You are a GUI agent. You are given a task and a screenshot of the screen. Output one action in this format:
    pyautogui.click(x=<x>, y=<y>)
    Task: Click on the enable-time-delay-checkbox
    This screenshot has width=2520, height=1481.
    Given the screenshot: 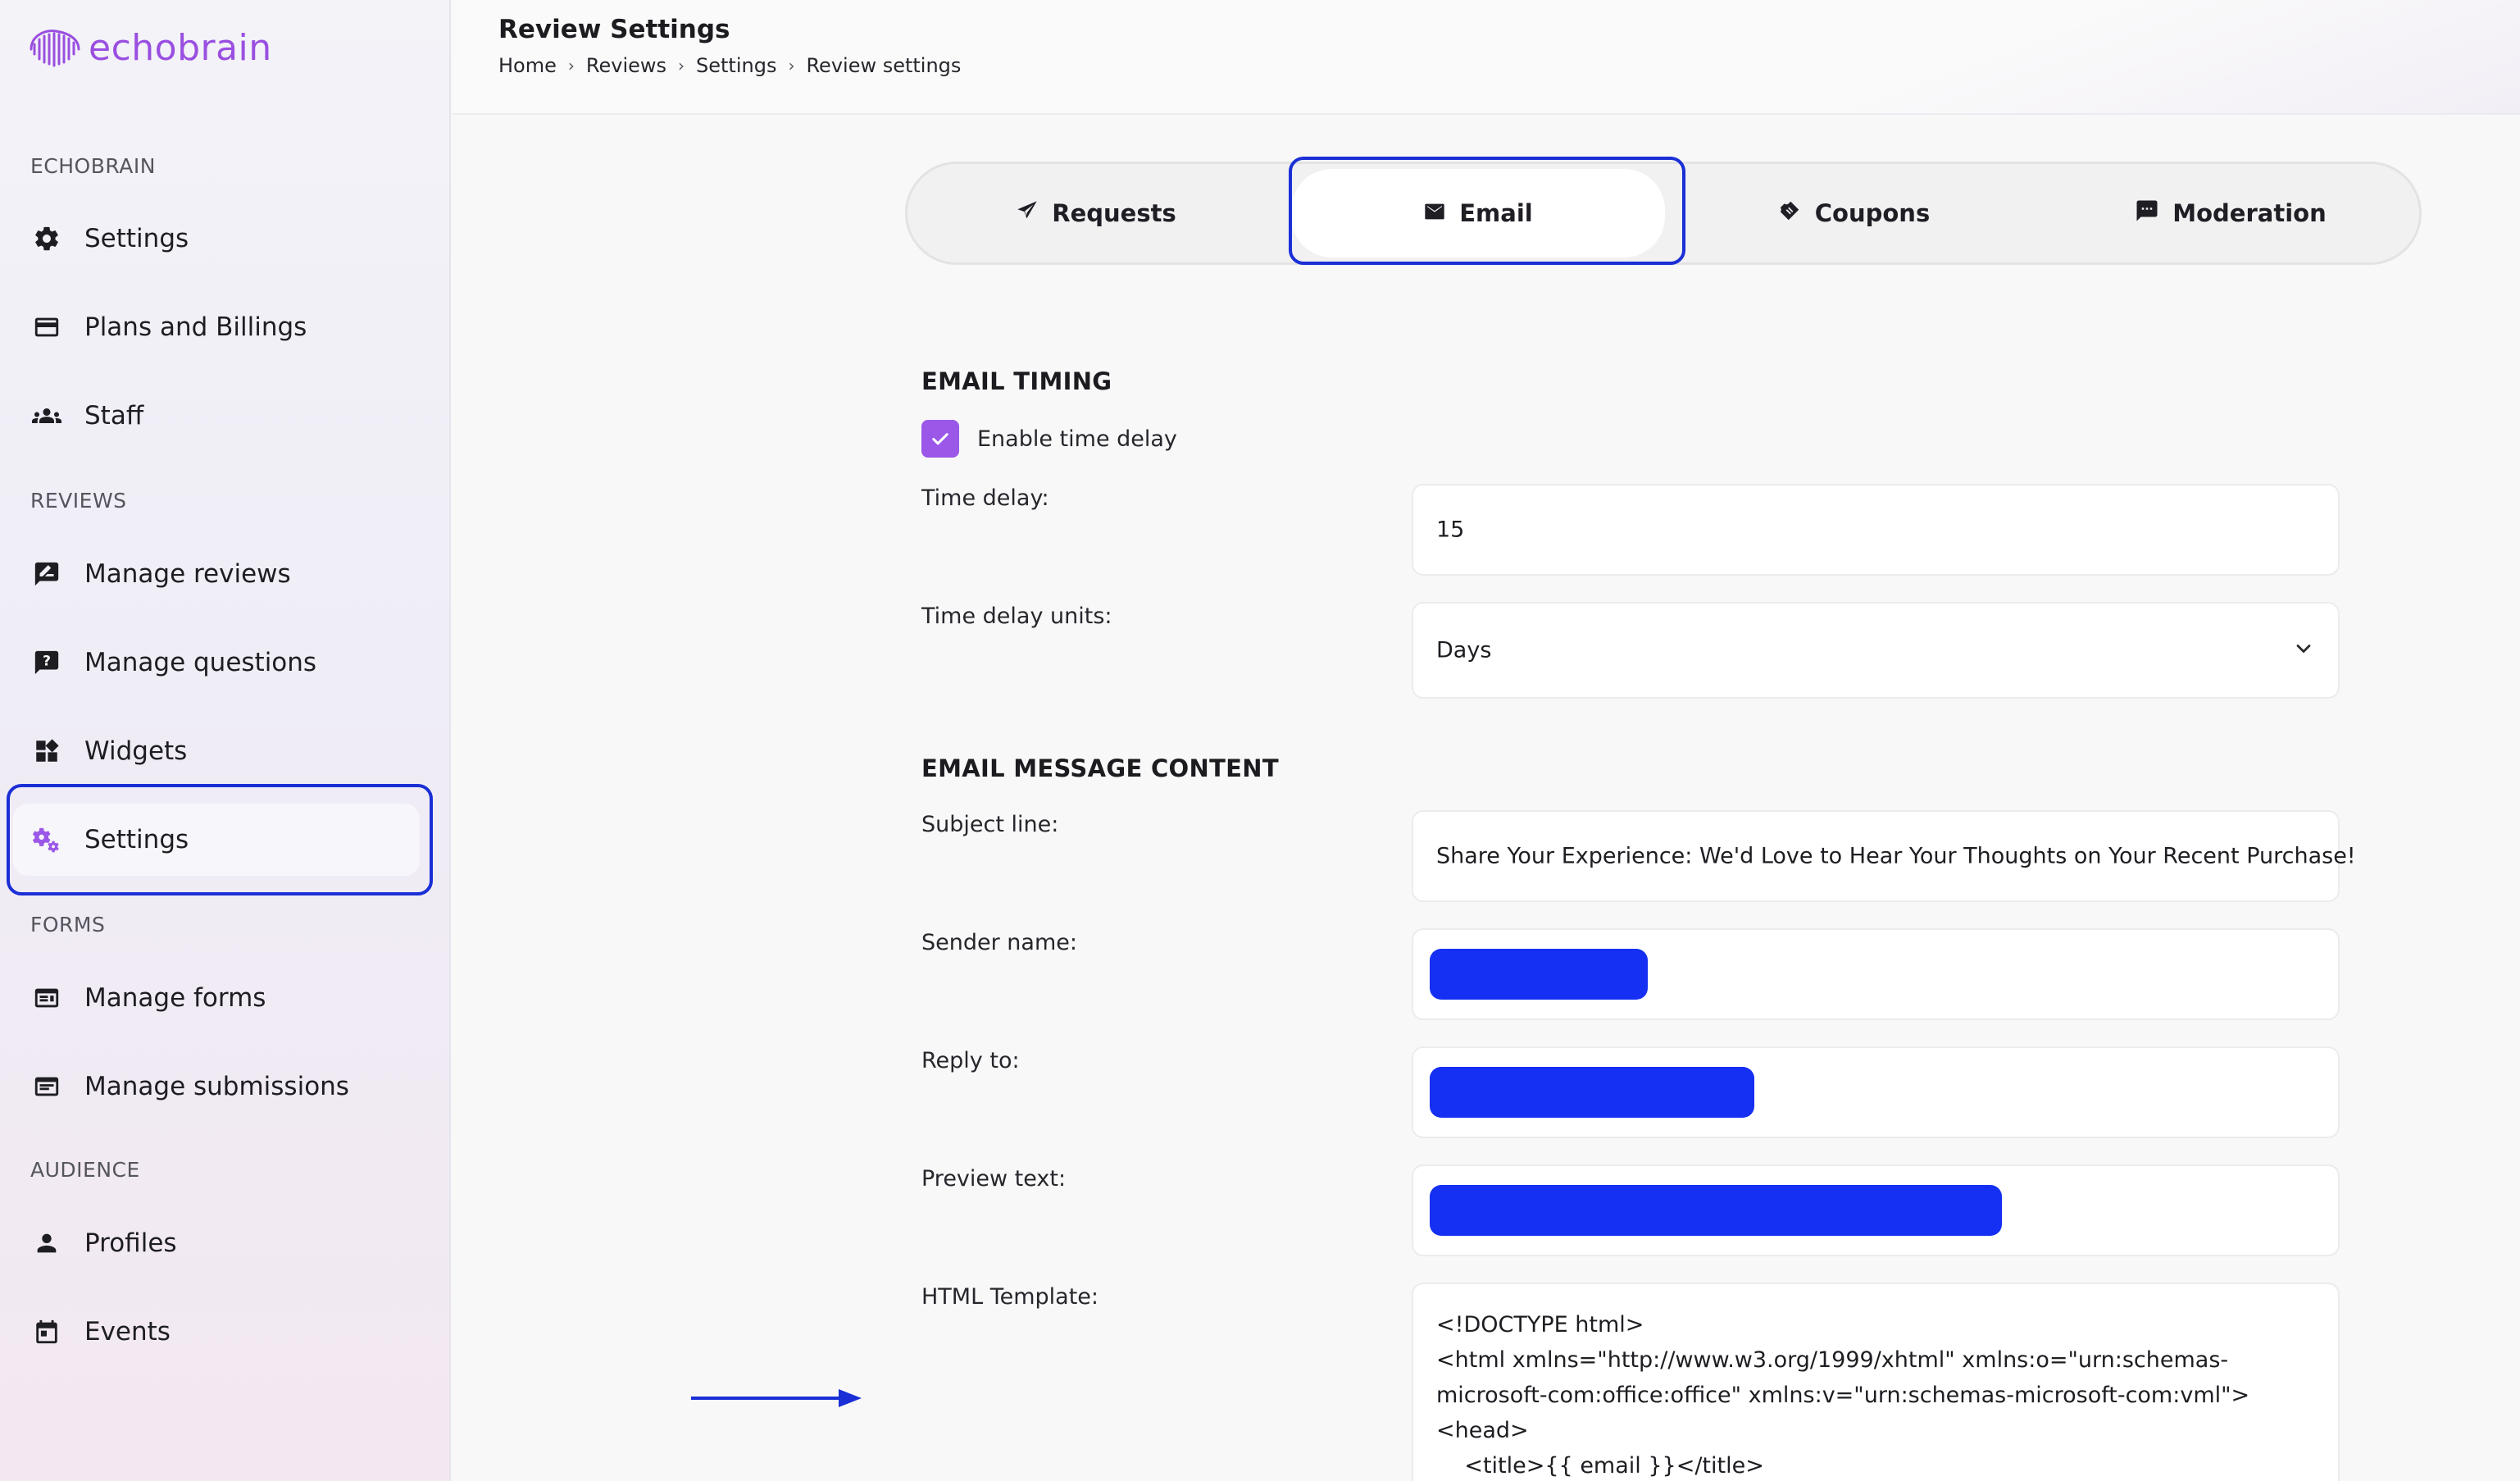 What is the action you would take?
    pyautogui.click(x=940, y=439)
    